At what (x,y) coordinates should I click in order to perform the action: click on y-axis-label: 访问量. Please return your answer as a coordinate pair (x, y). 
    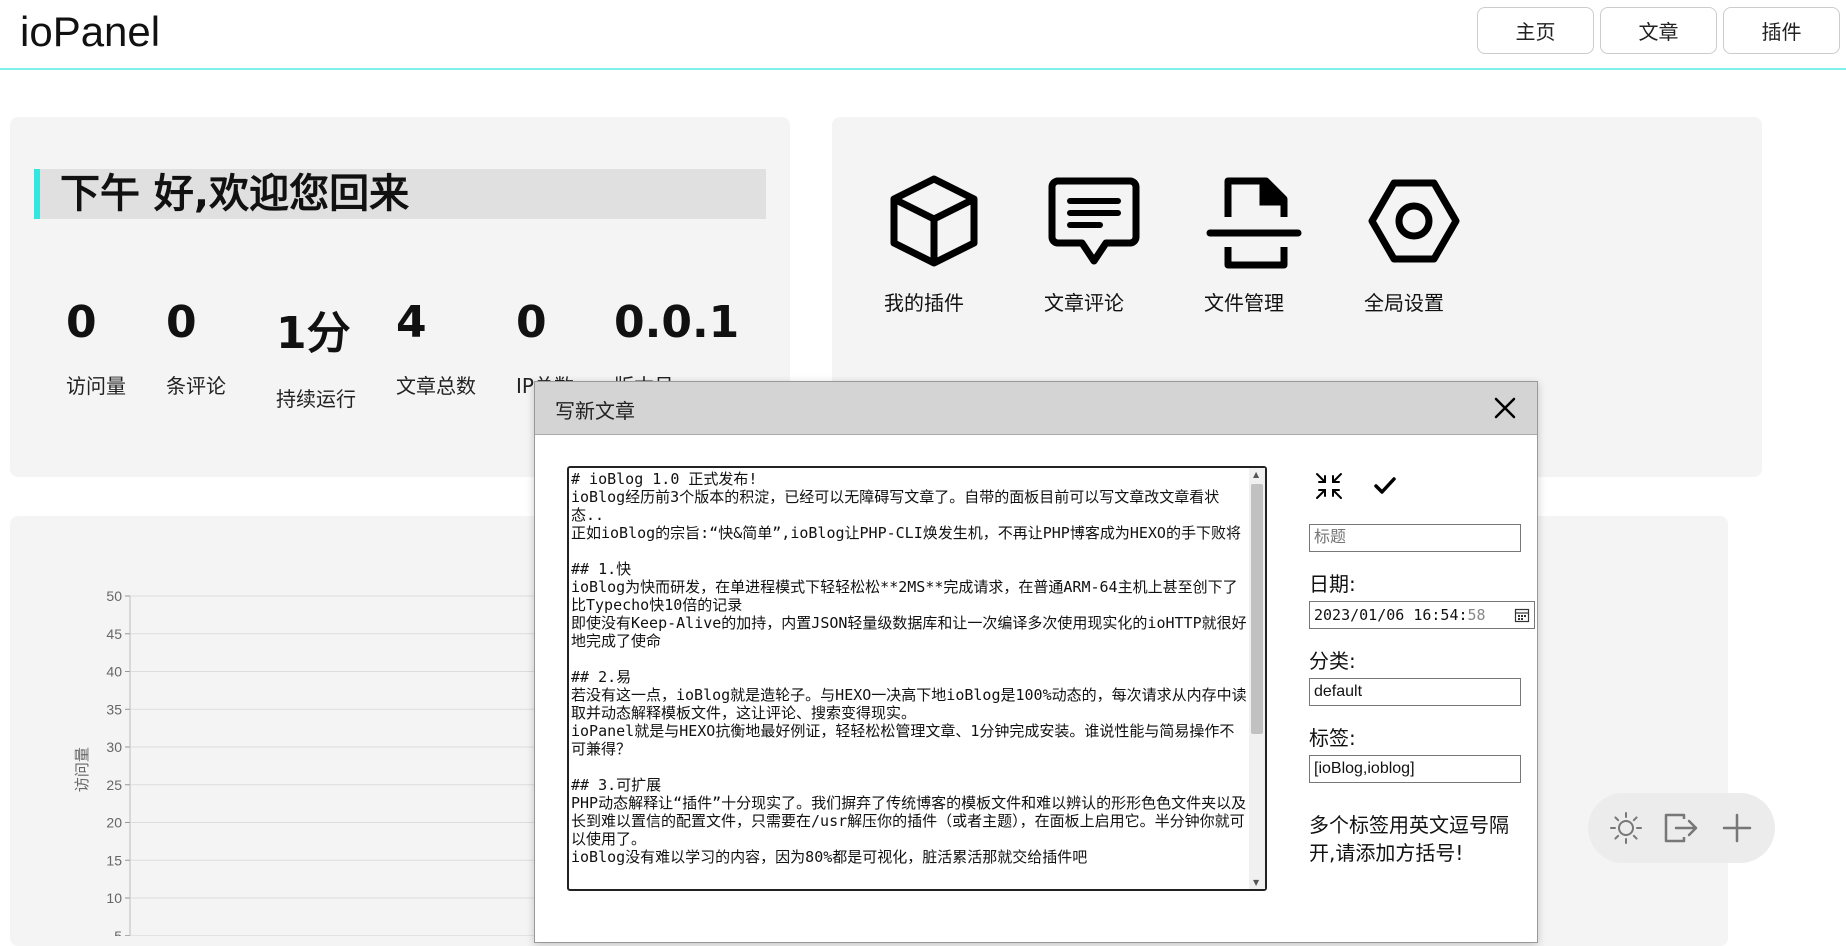
    Looking at the image, I should click on (82, 769).